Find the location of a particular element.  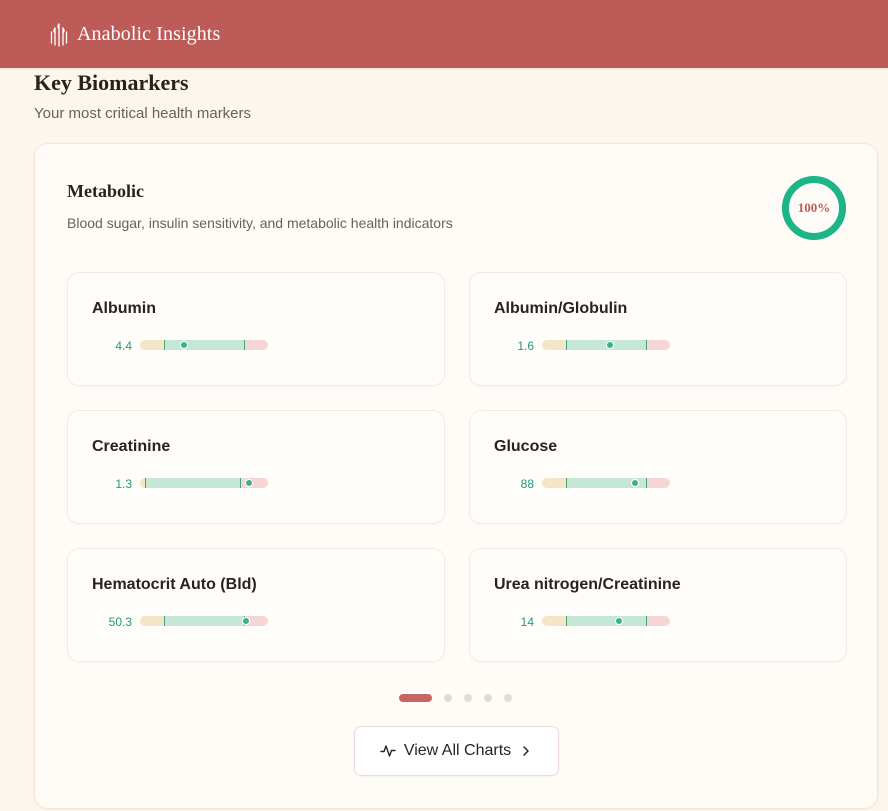

marker-value: 1.3 is located at coordinates (123, 484).